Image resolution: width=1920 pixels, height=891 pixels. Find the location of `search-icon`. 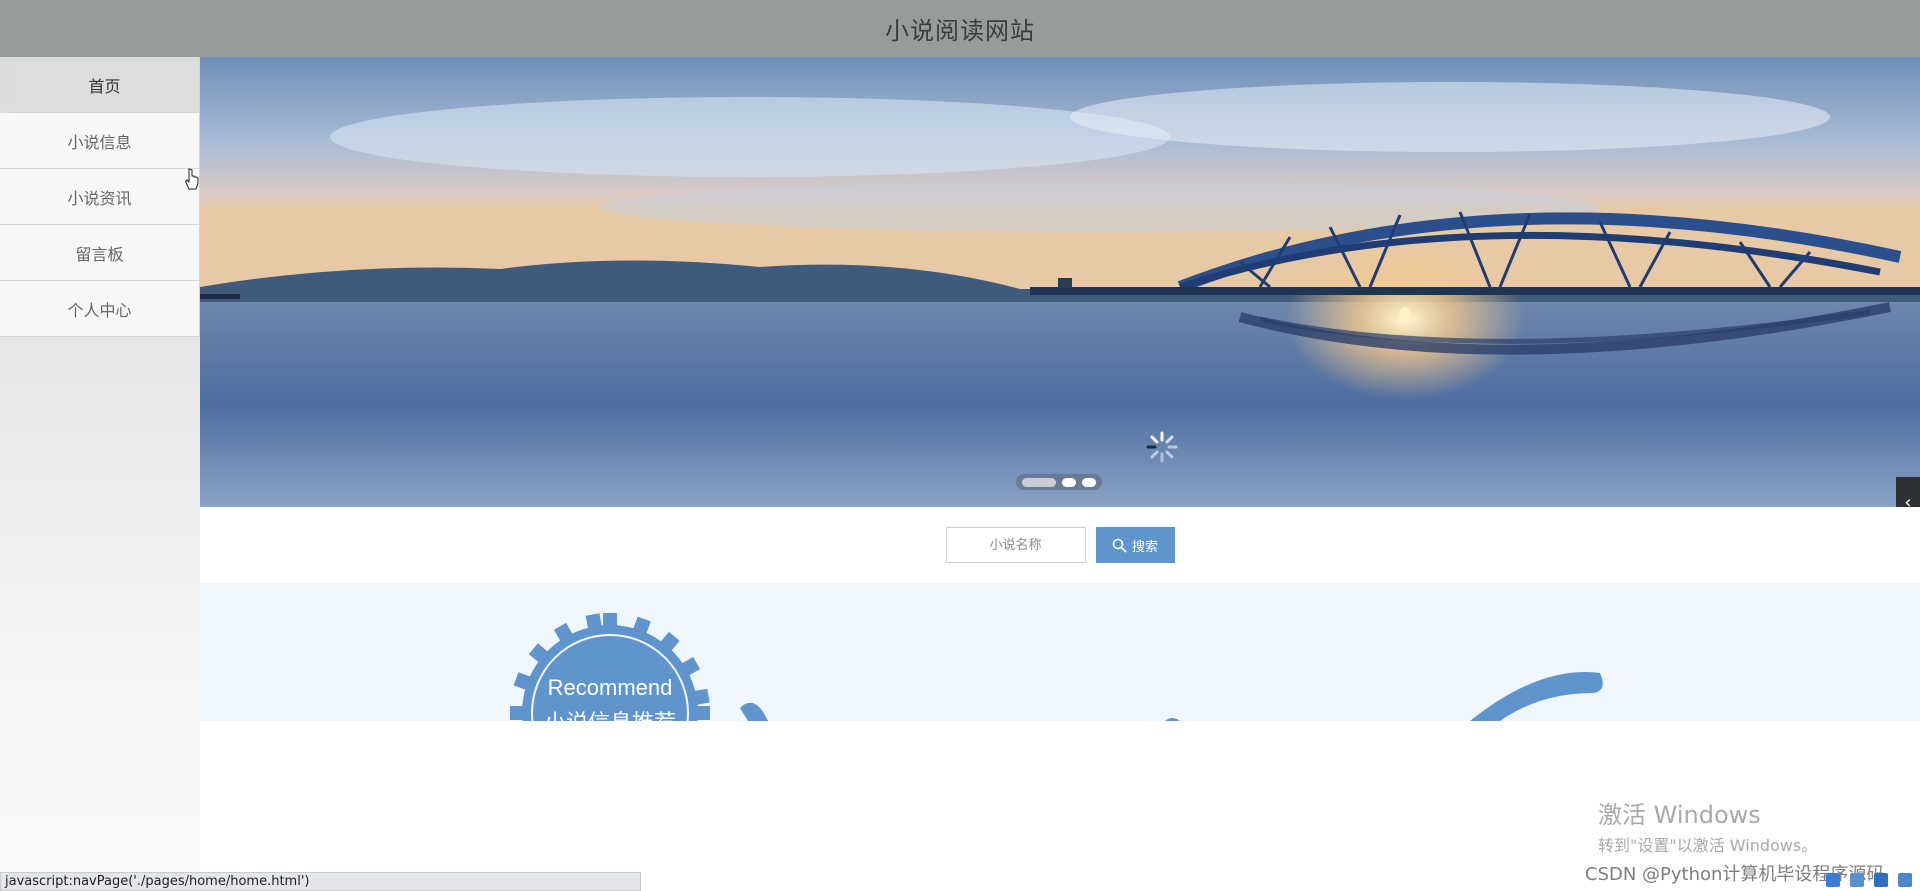

search-icon is located at coordinates (1119, 545).